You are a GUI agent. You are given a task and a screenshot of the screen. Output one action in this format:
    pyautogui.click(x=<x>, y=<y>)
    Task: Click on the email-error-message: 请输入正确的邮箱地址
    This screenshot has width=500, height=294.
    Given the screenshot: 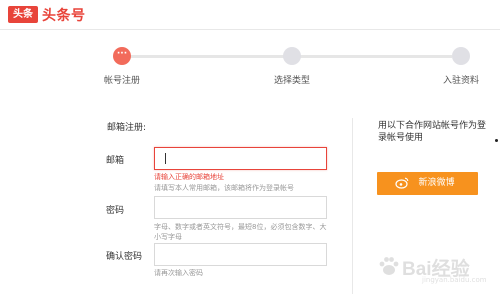 What is the action you would take?
    pyautogui.click(x=189, y=177)
    